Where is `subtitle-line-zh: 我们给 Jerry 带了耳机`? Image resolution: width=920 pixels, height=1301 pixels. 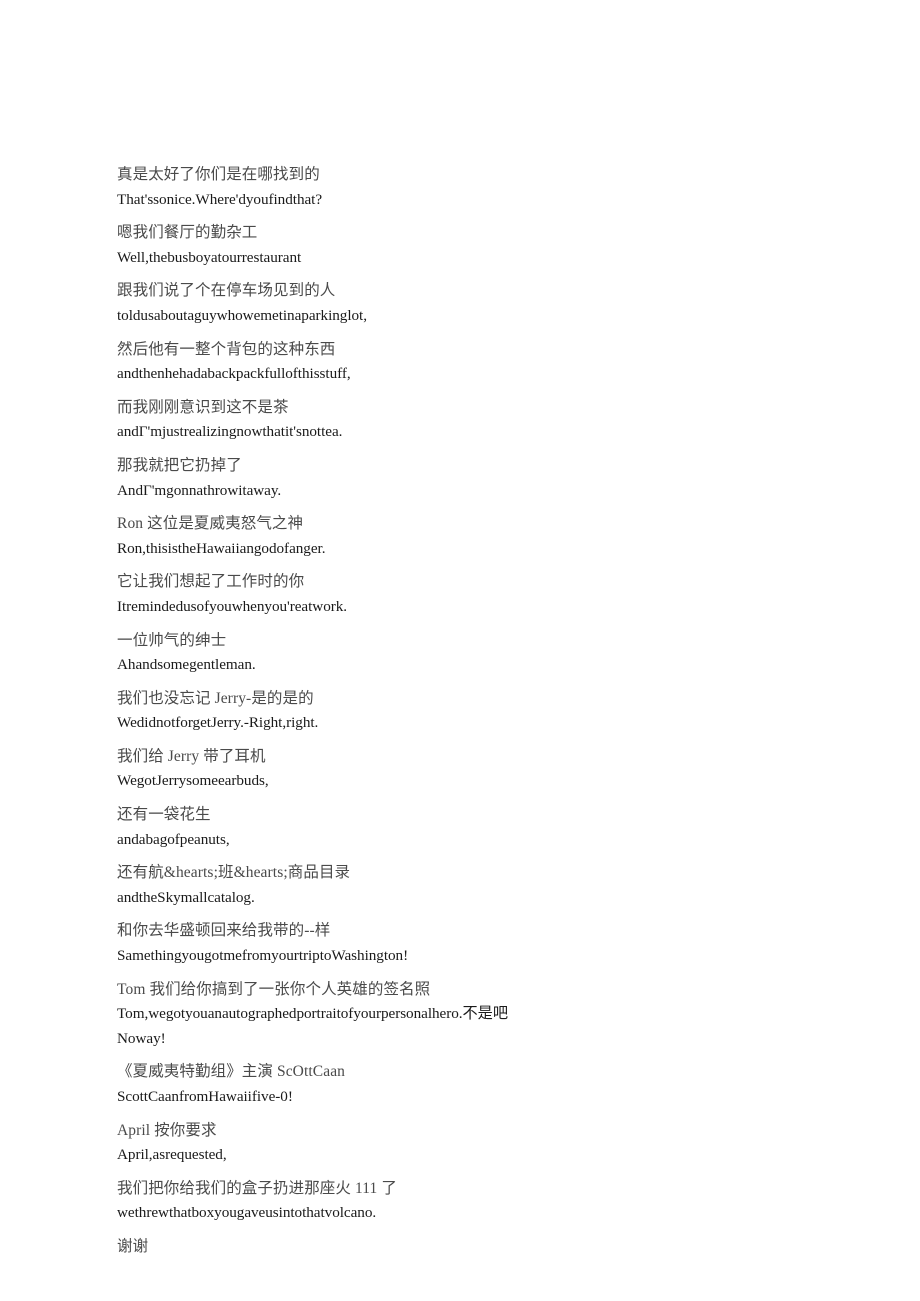 subtitle-line-zh: 我们给 Jerry 带了耳机 is located at coordinates (191, 756).